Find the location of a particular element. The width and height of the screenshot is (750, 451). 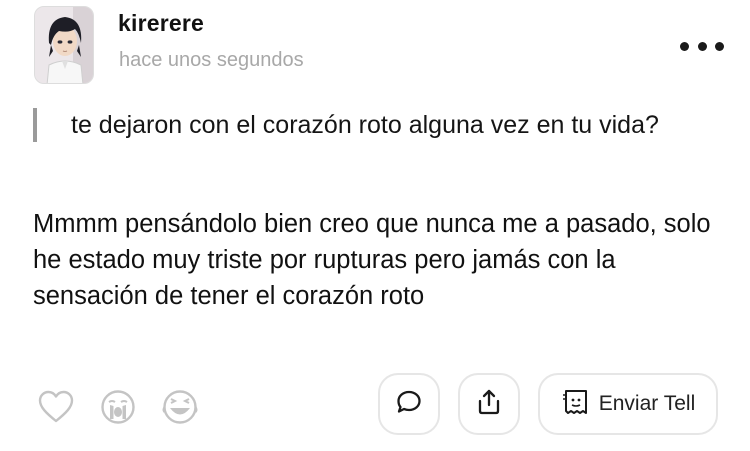

share-icon is located at coordinates (489, 404).